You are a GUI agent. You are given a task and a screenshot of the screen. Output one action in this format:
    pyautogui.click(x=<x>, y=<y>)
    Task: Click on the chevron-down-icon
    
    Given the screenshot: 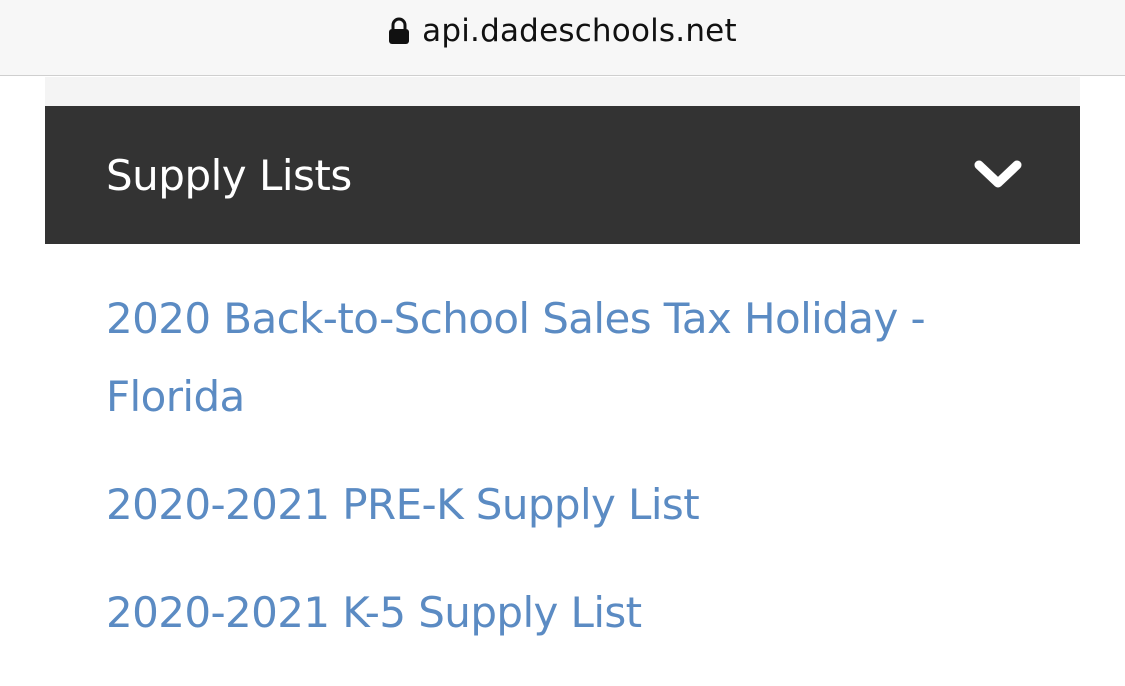 What is the action you would take?
    pyautogui.click(x=998, y=175)
    